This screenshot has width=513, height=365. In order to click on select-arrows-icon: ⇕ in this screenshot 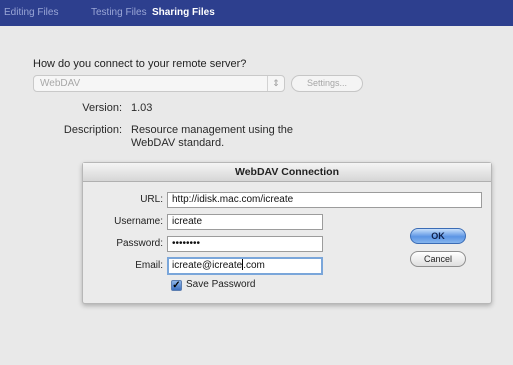, I will do `click(275, 83)`.